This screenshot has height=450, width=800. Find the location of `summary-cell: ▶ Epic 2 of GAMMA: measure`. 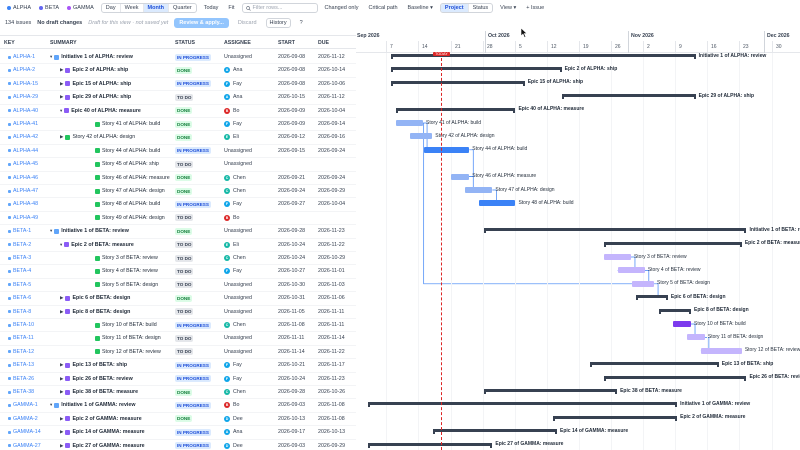

summary-cell: ▶ Epic 2 of GAMMA: measure is located at coordinates (101, 419).